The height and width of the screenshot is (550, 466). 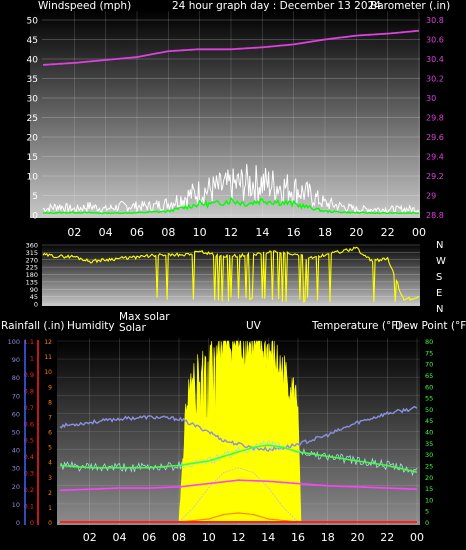 What do you see at coordinates (32, 275) in the screenshot?
I see `direction-y-tick-label: 180` at bounding box center [32, 275].